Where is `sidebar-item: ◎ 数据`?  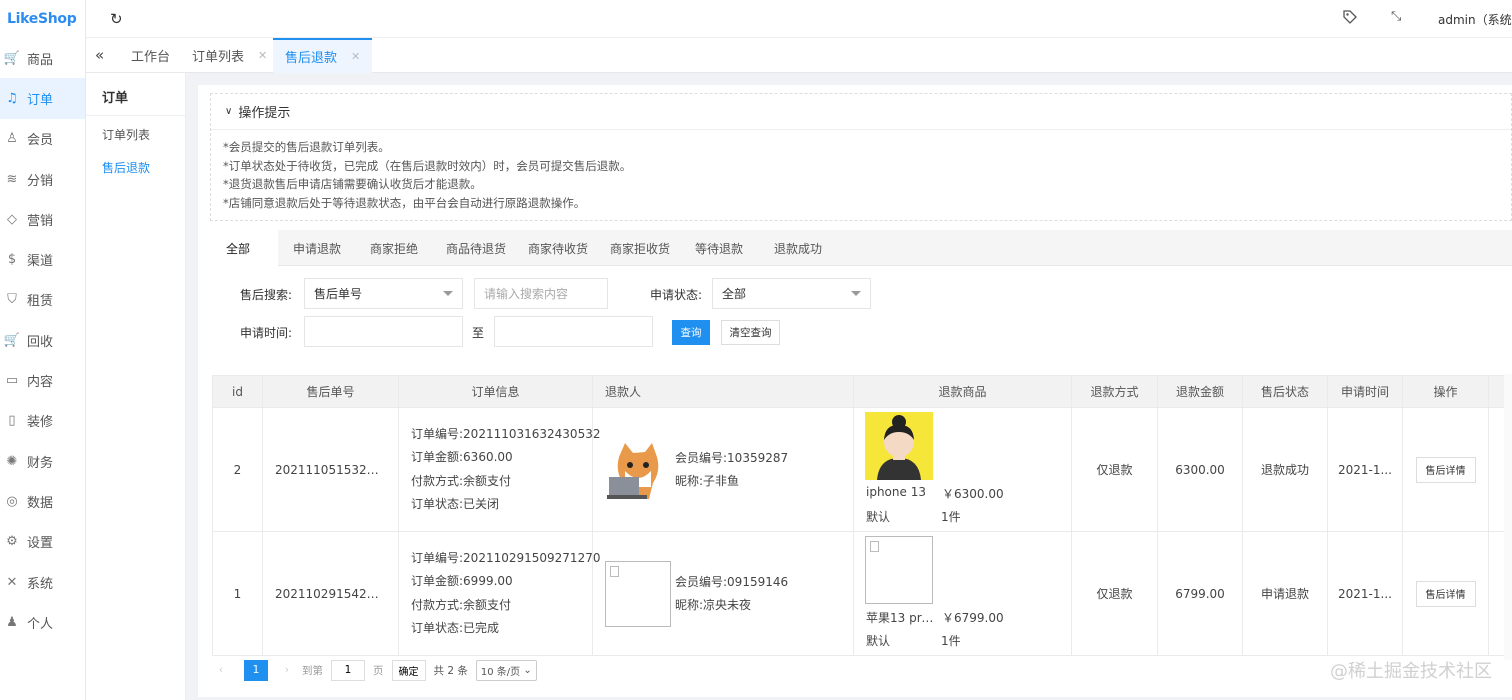
sidebar-item: ◎ 数据 is located at coordinates (42, 501).